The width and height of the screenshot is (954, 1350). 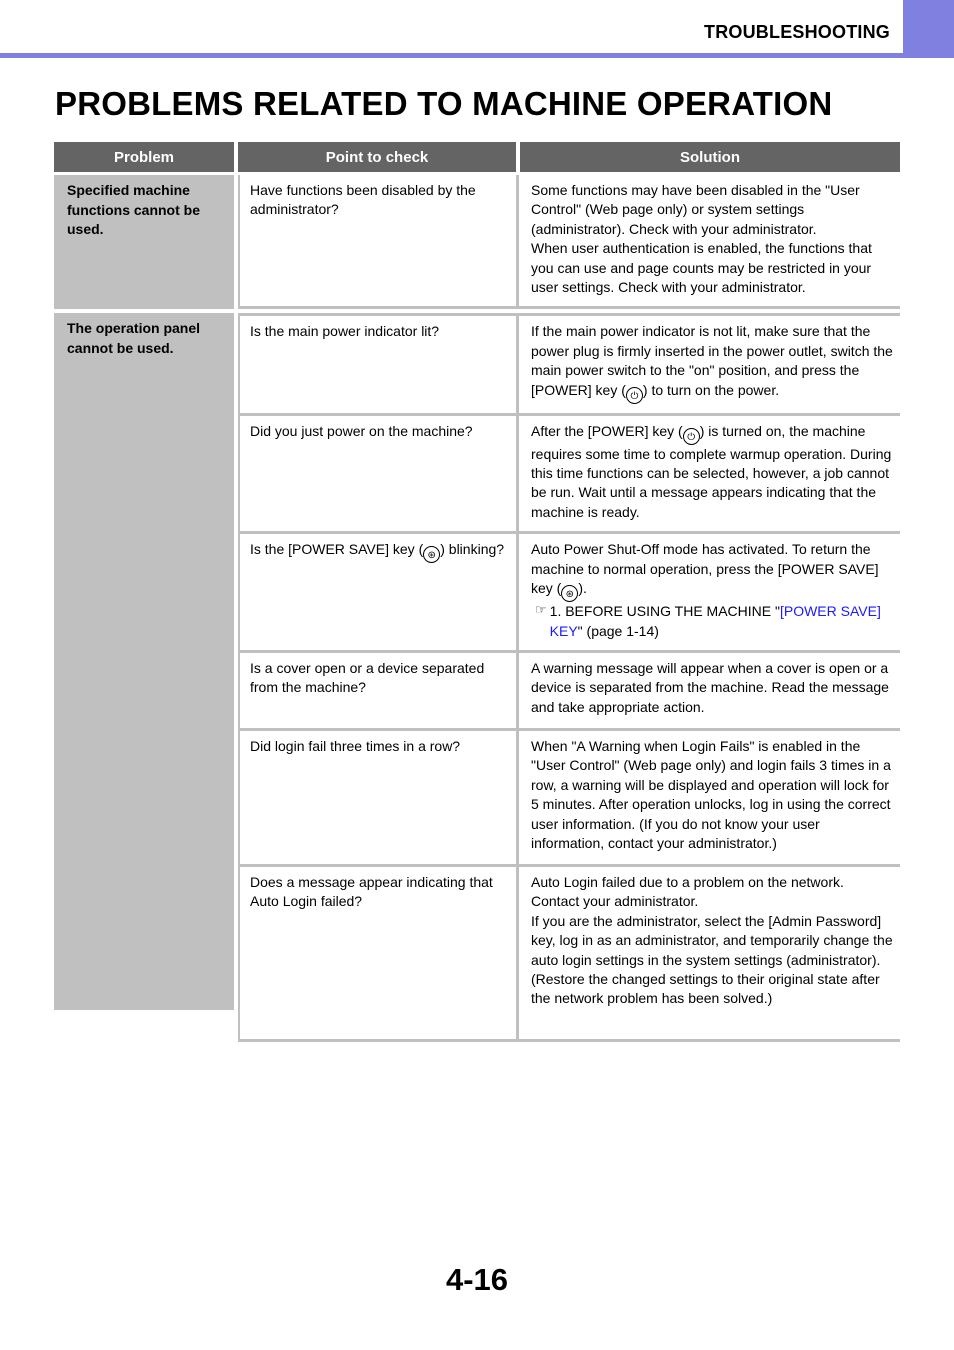 I want to click on check-text: Is the [POWER SAVE] key (, so click(x=337, y=549).